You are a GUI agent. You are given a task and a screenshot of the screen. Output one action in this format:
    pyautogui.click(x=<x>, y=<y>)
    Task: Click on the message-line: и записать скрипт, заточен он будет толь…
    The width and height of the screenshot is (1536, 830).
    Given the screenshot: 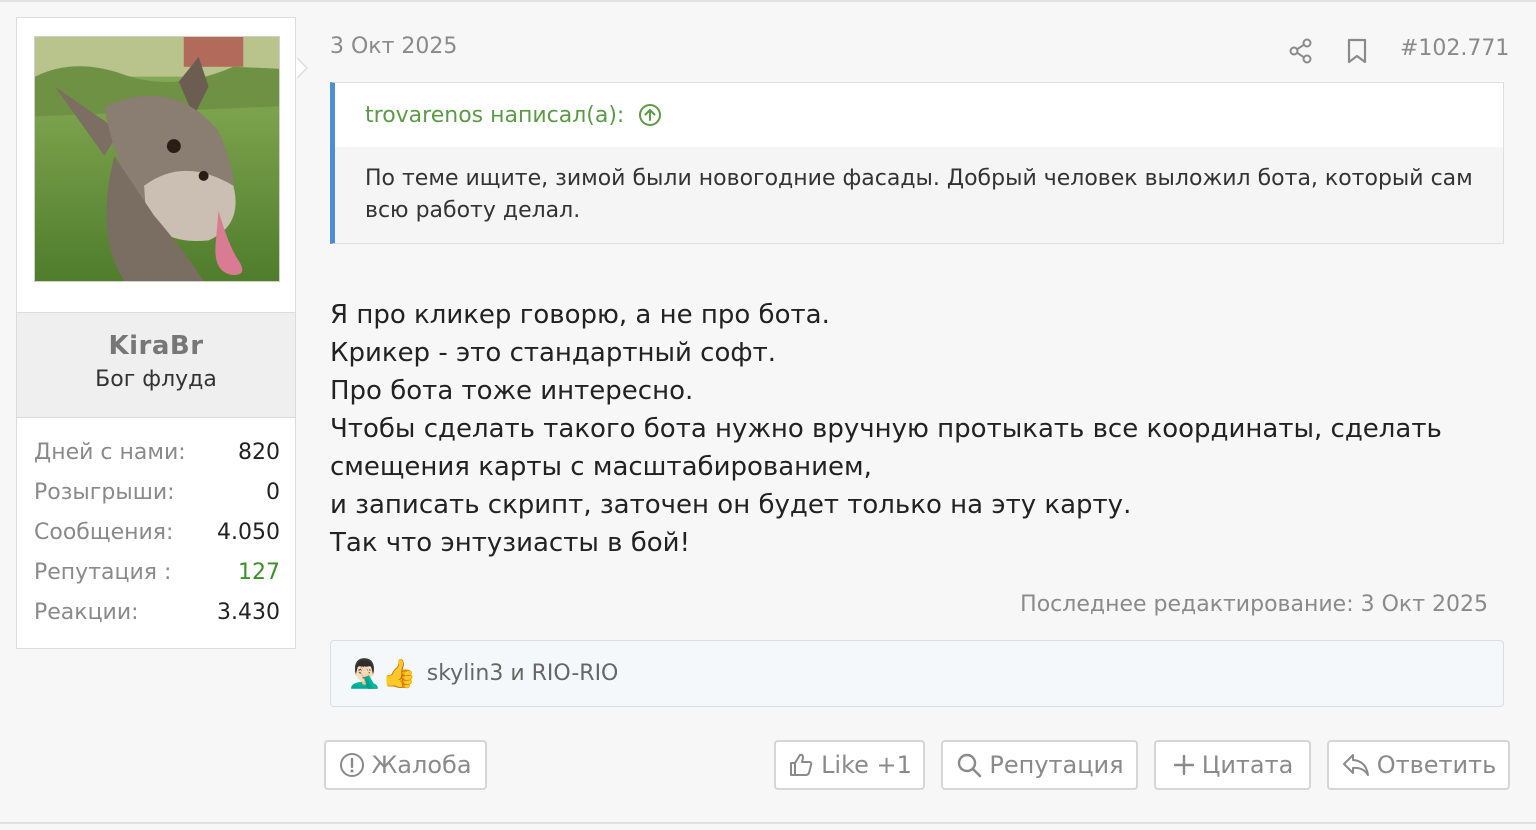 What is the action you would take?
    pyautogui.click(x=731, y=505)
    